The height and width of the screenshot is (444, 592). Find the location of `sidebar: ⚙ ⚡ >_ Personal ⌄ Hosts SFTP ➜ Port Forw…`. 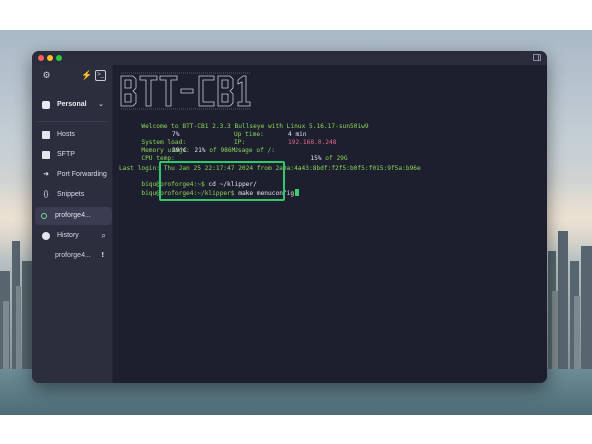

sidebar: ⚙ ⚡ >_ Personal ⌄ Hosts SFTP ➜ Port Forw… is located at coordinates (72, 224).